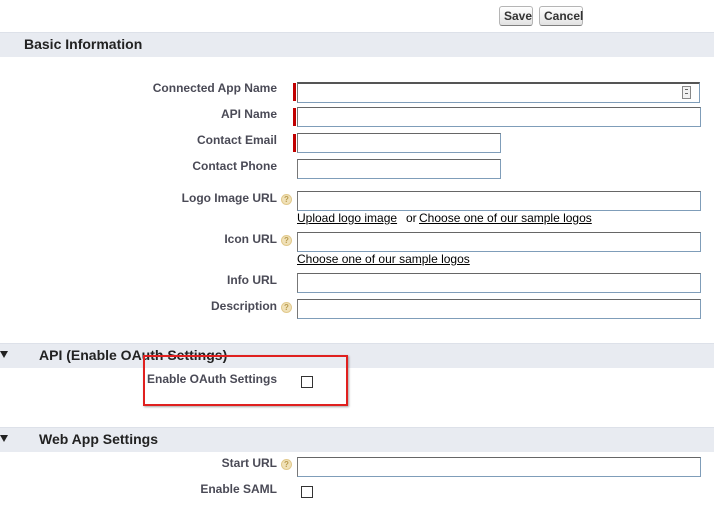 This screenshot has height=518, width=714. Describe the element at coordinates (229, 198) in the screenshot. I see `logo-image-url-label: Logo Image URL` at that location.